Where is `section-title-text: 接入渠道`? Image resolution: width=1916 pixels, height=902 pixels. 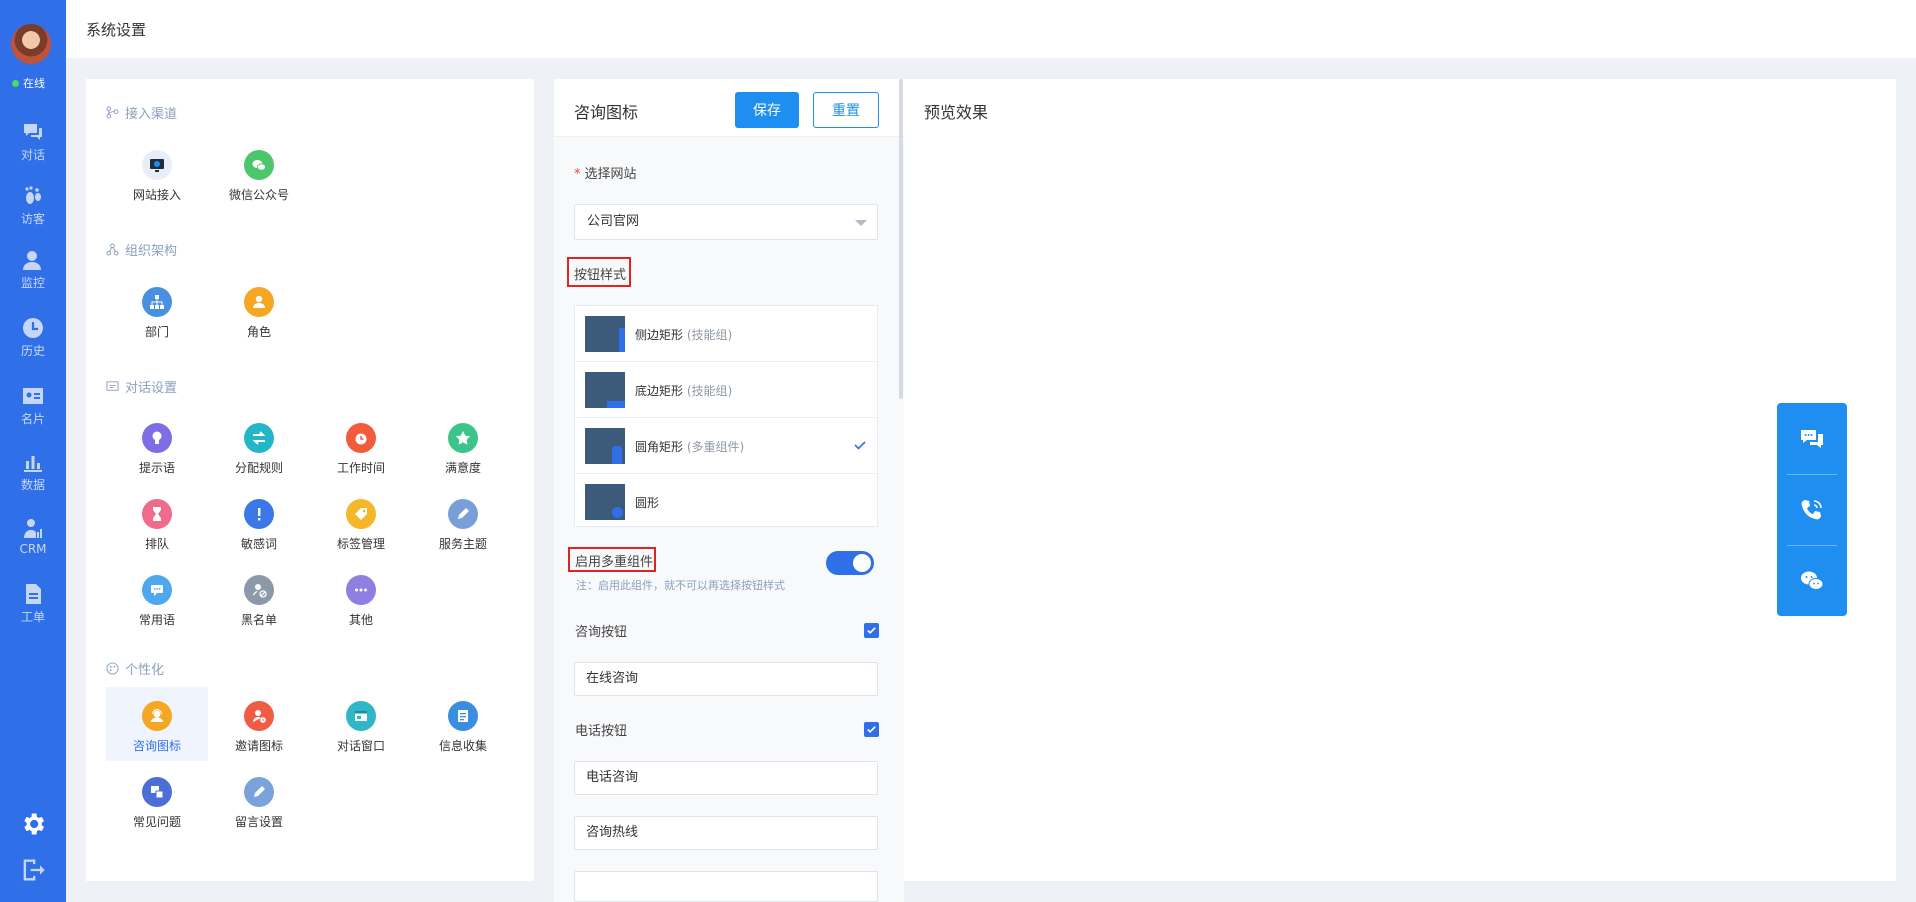
section-title-text: 接入渠道 is located at coordinates (151, 114).